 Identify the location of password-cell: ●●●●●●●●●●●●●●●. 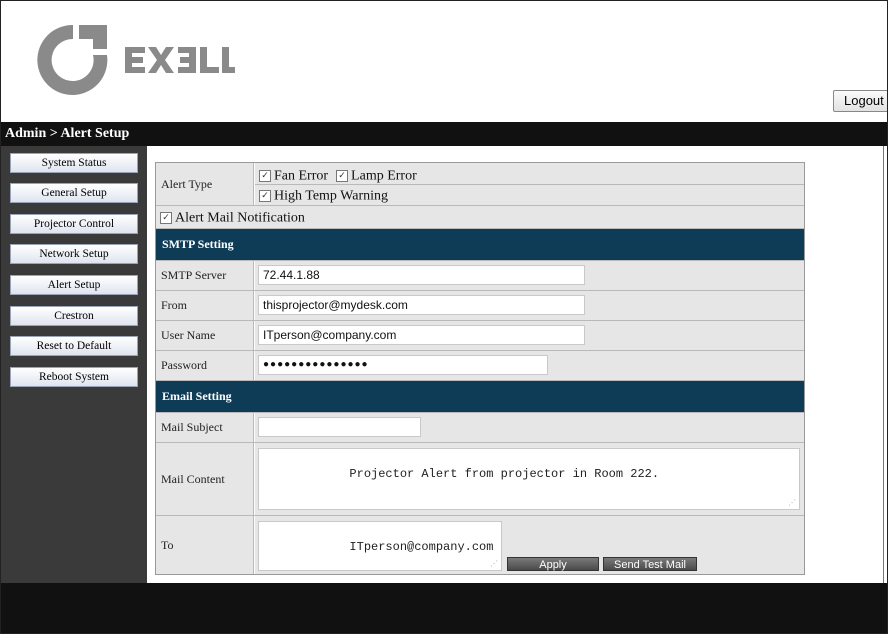
(529, 365).